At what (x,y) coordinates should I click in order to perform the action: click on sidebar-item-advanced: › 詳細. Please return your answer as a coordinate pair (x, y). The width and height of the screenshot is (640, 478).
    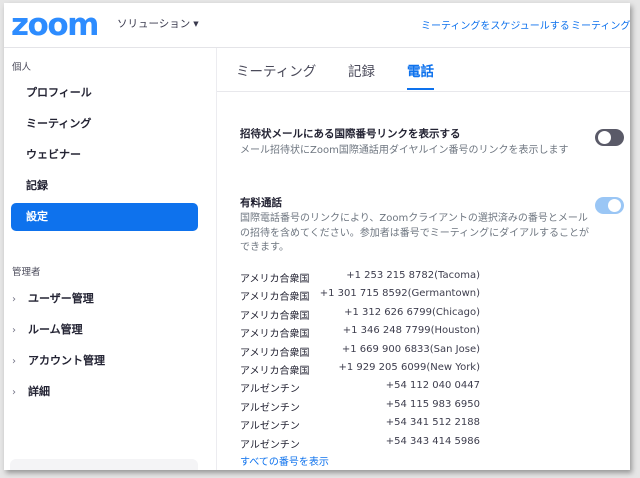
    Looking at the image, I should click on (31, 392).